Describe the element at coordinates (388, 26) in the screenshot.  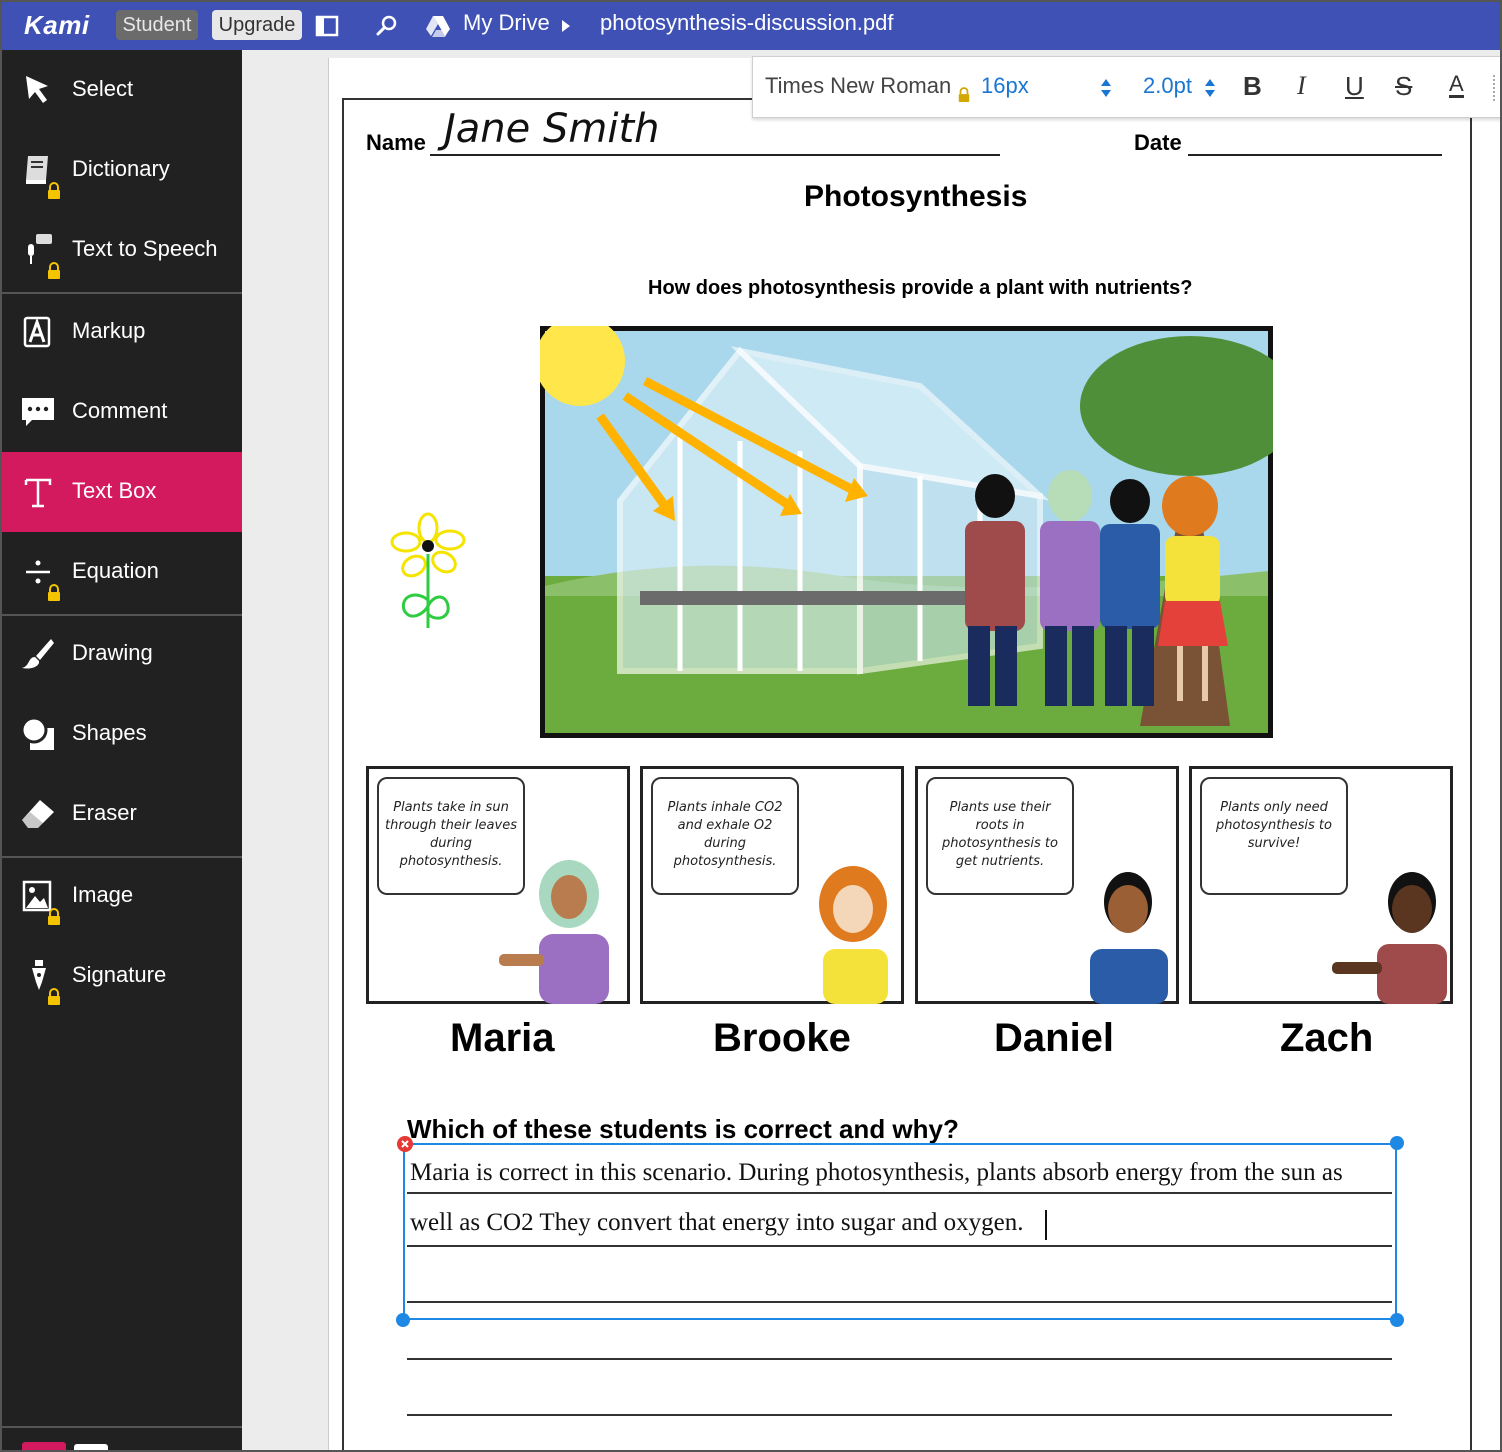
I see `search-icon` at that location.